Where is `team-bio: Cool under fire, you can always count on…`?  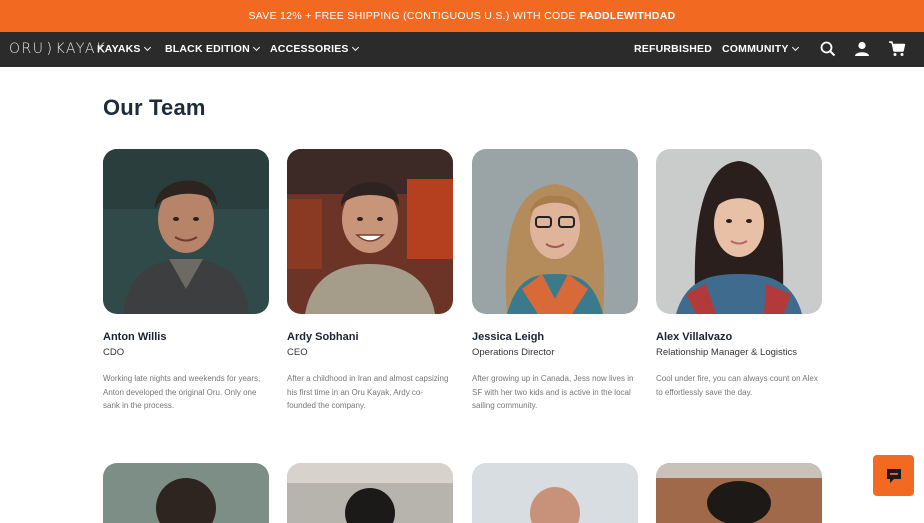
team-bio: Cool under fire, you can always count on… is located at coordinates (737, 385).